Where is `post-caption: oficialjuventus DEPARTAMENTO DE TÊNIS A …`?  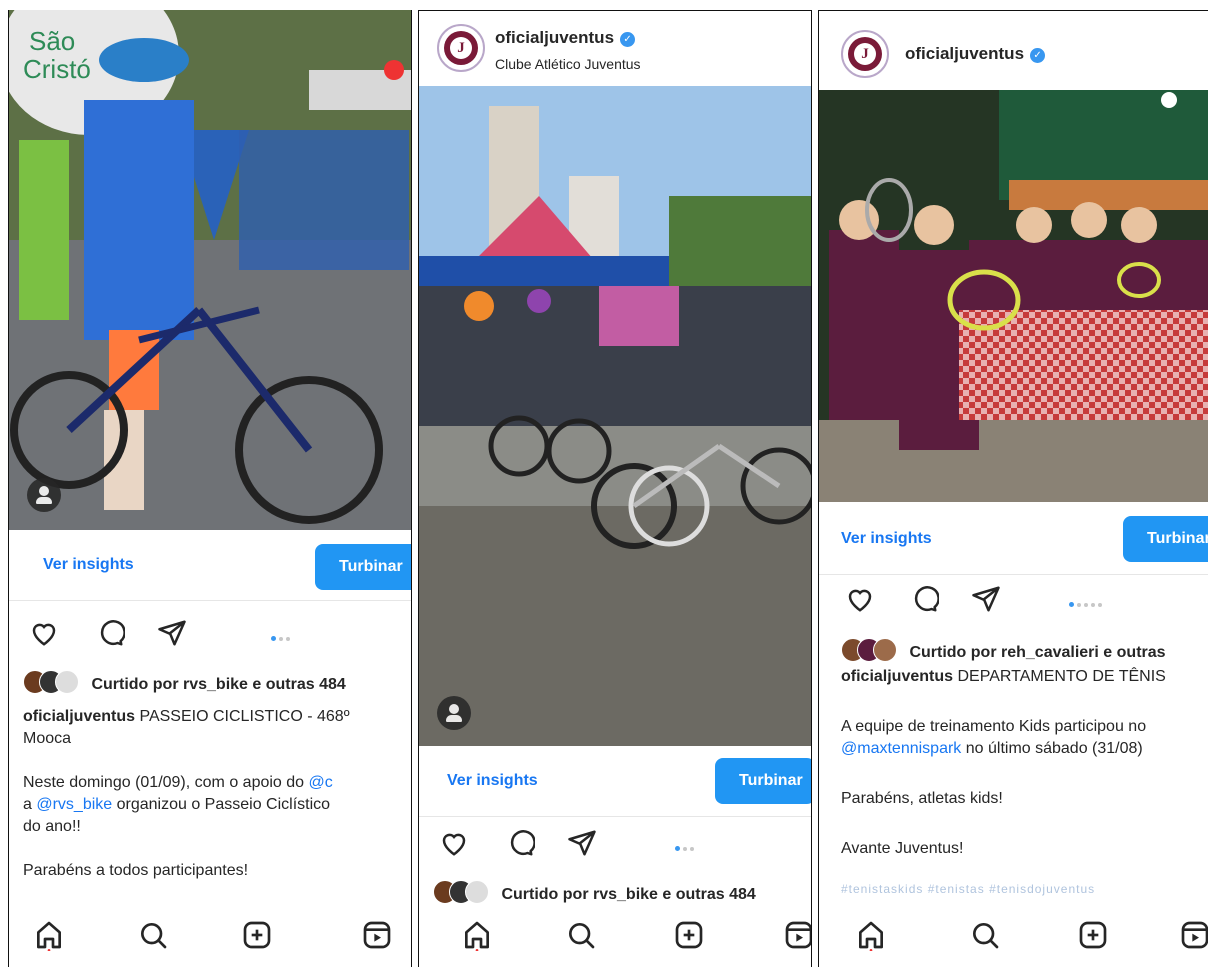 post-caption: oficialjuventus DEPARTAMENTO DE TÊNIS A … is located at coordinates (1003, 782).